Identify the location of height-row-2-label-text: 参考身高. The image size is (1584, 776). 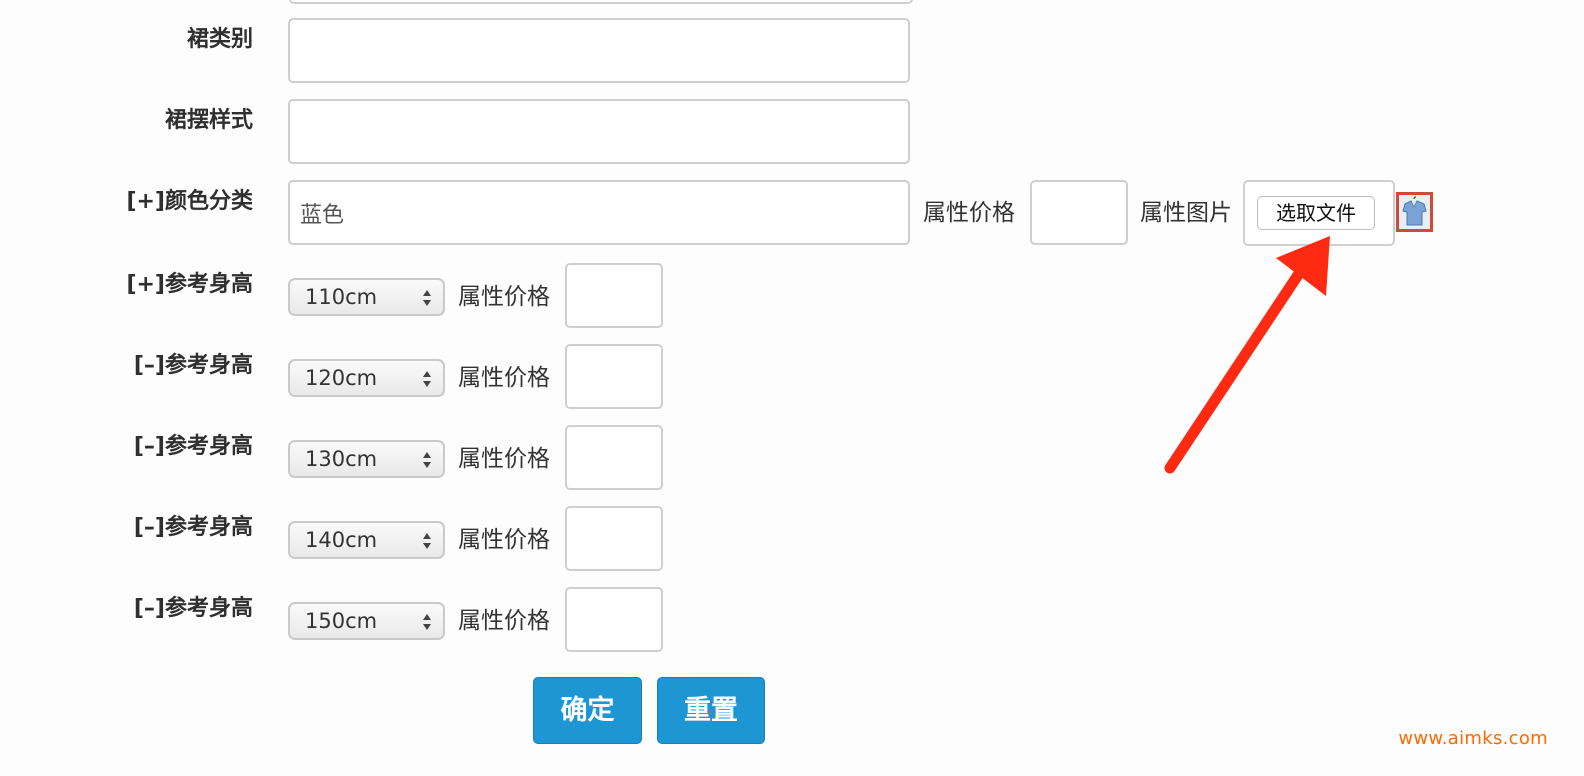
(208, 365).